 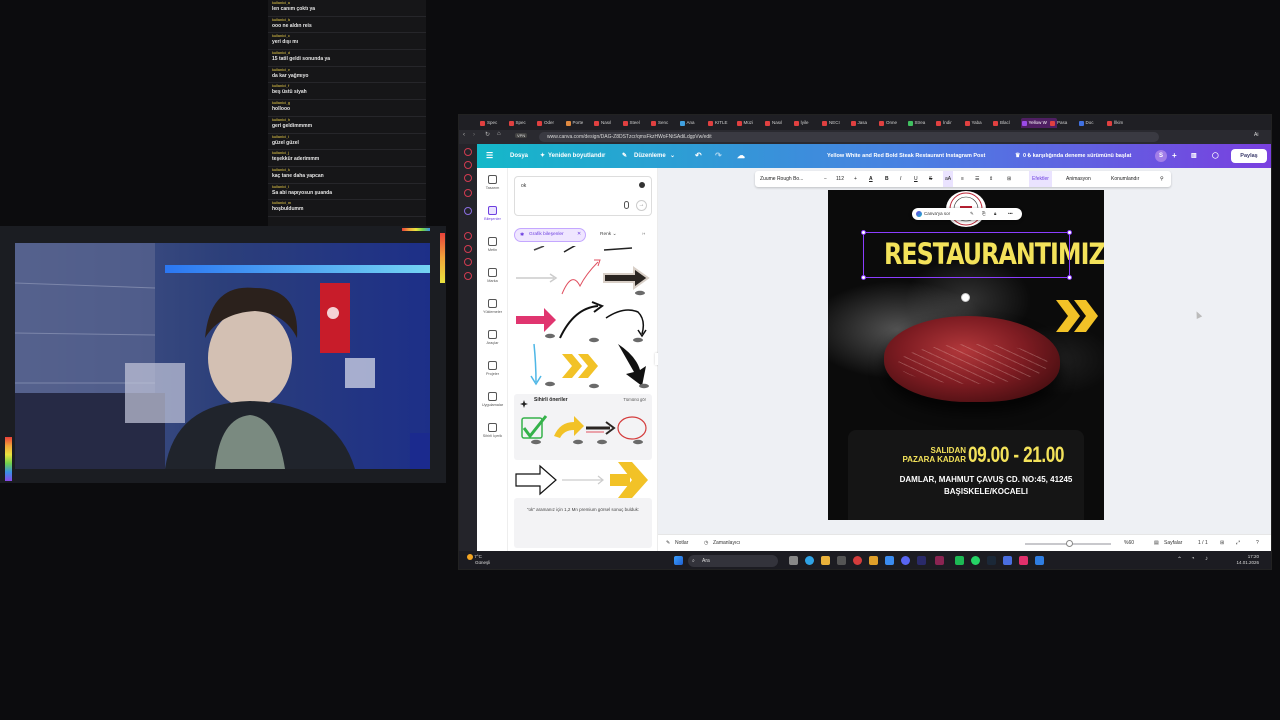 What do you see at coordinates (1206, 559) in the screenshot?
I see `volume-icon: ♪` at bounding box center [1206, 559].